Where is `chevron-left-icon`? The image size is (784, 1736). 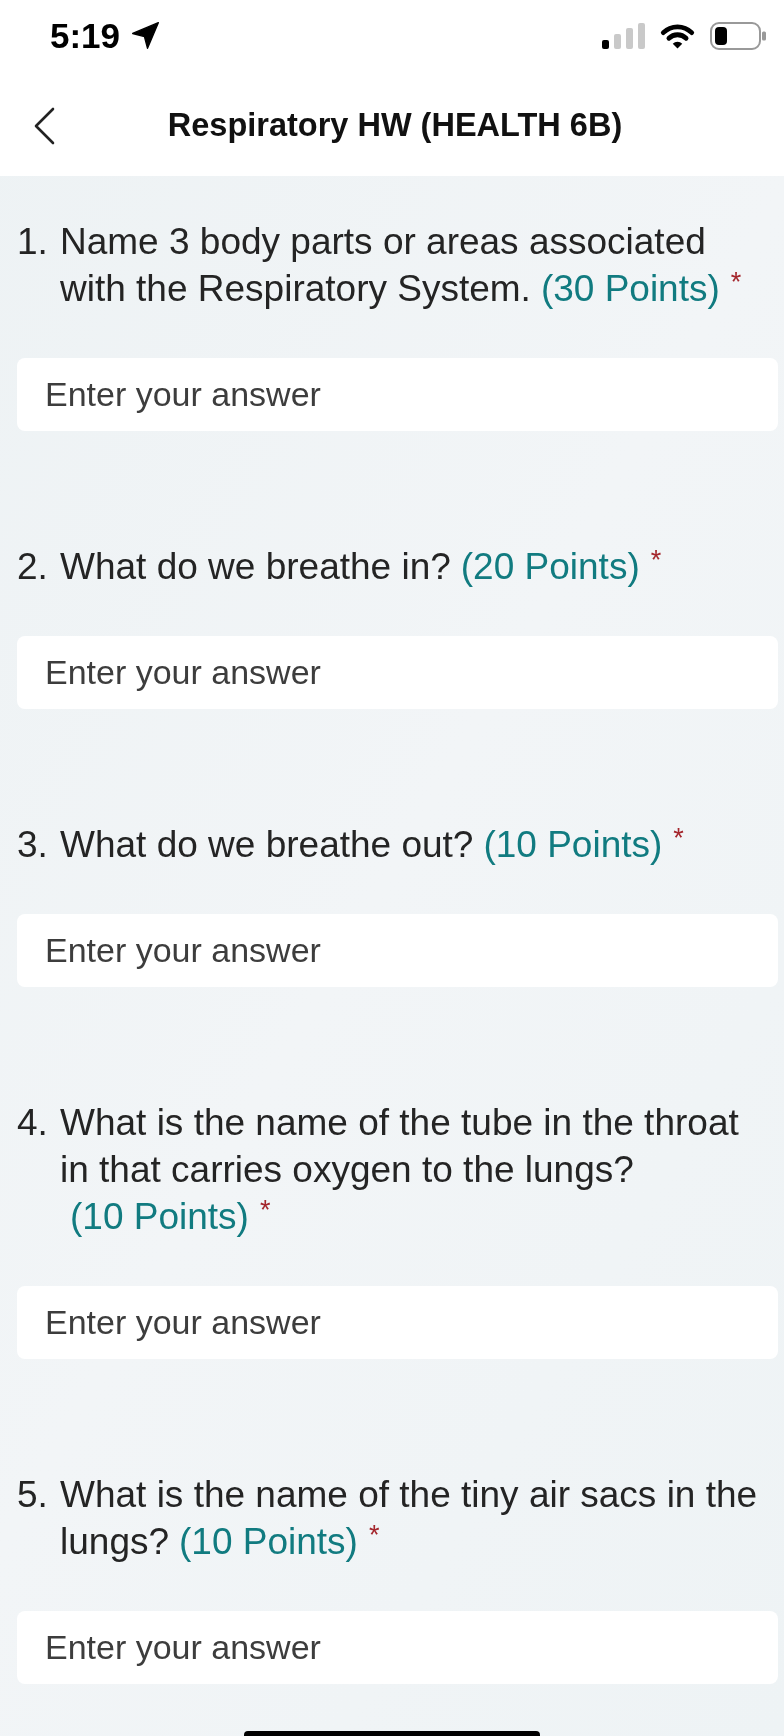
chevron-left-icon is located at coordinates (44, 125).